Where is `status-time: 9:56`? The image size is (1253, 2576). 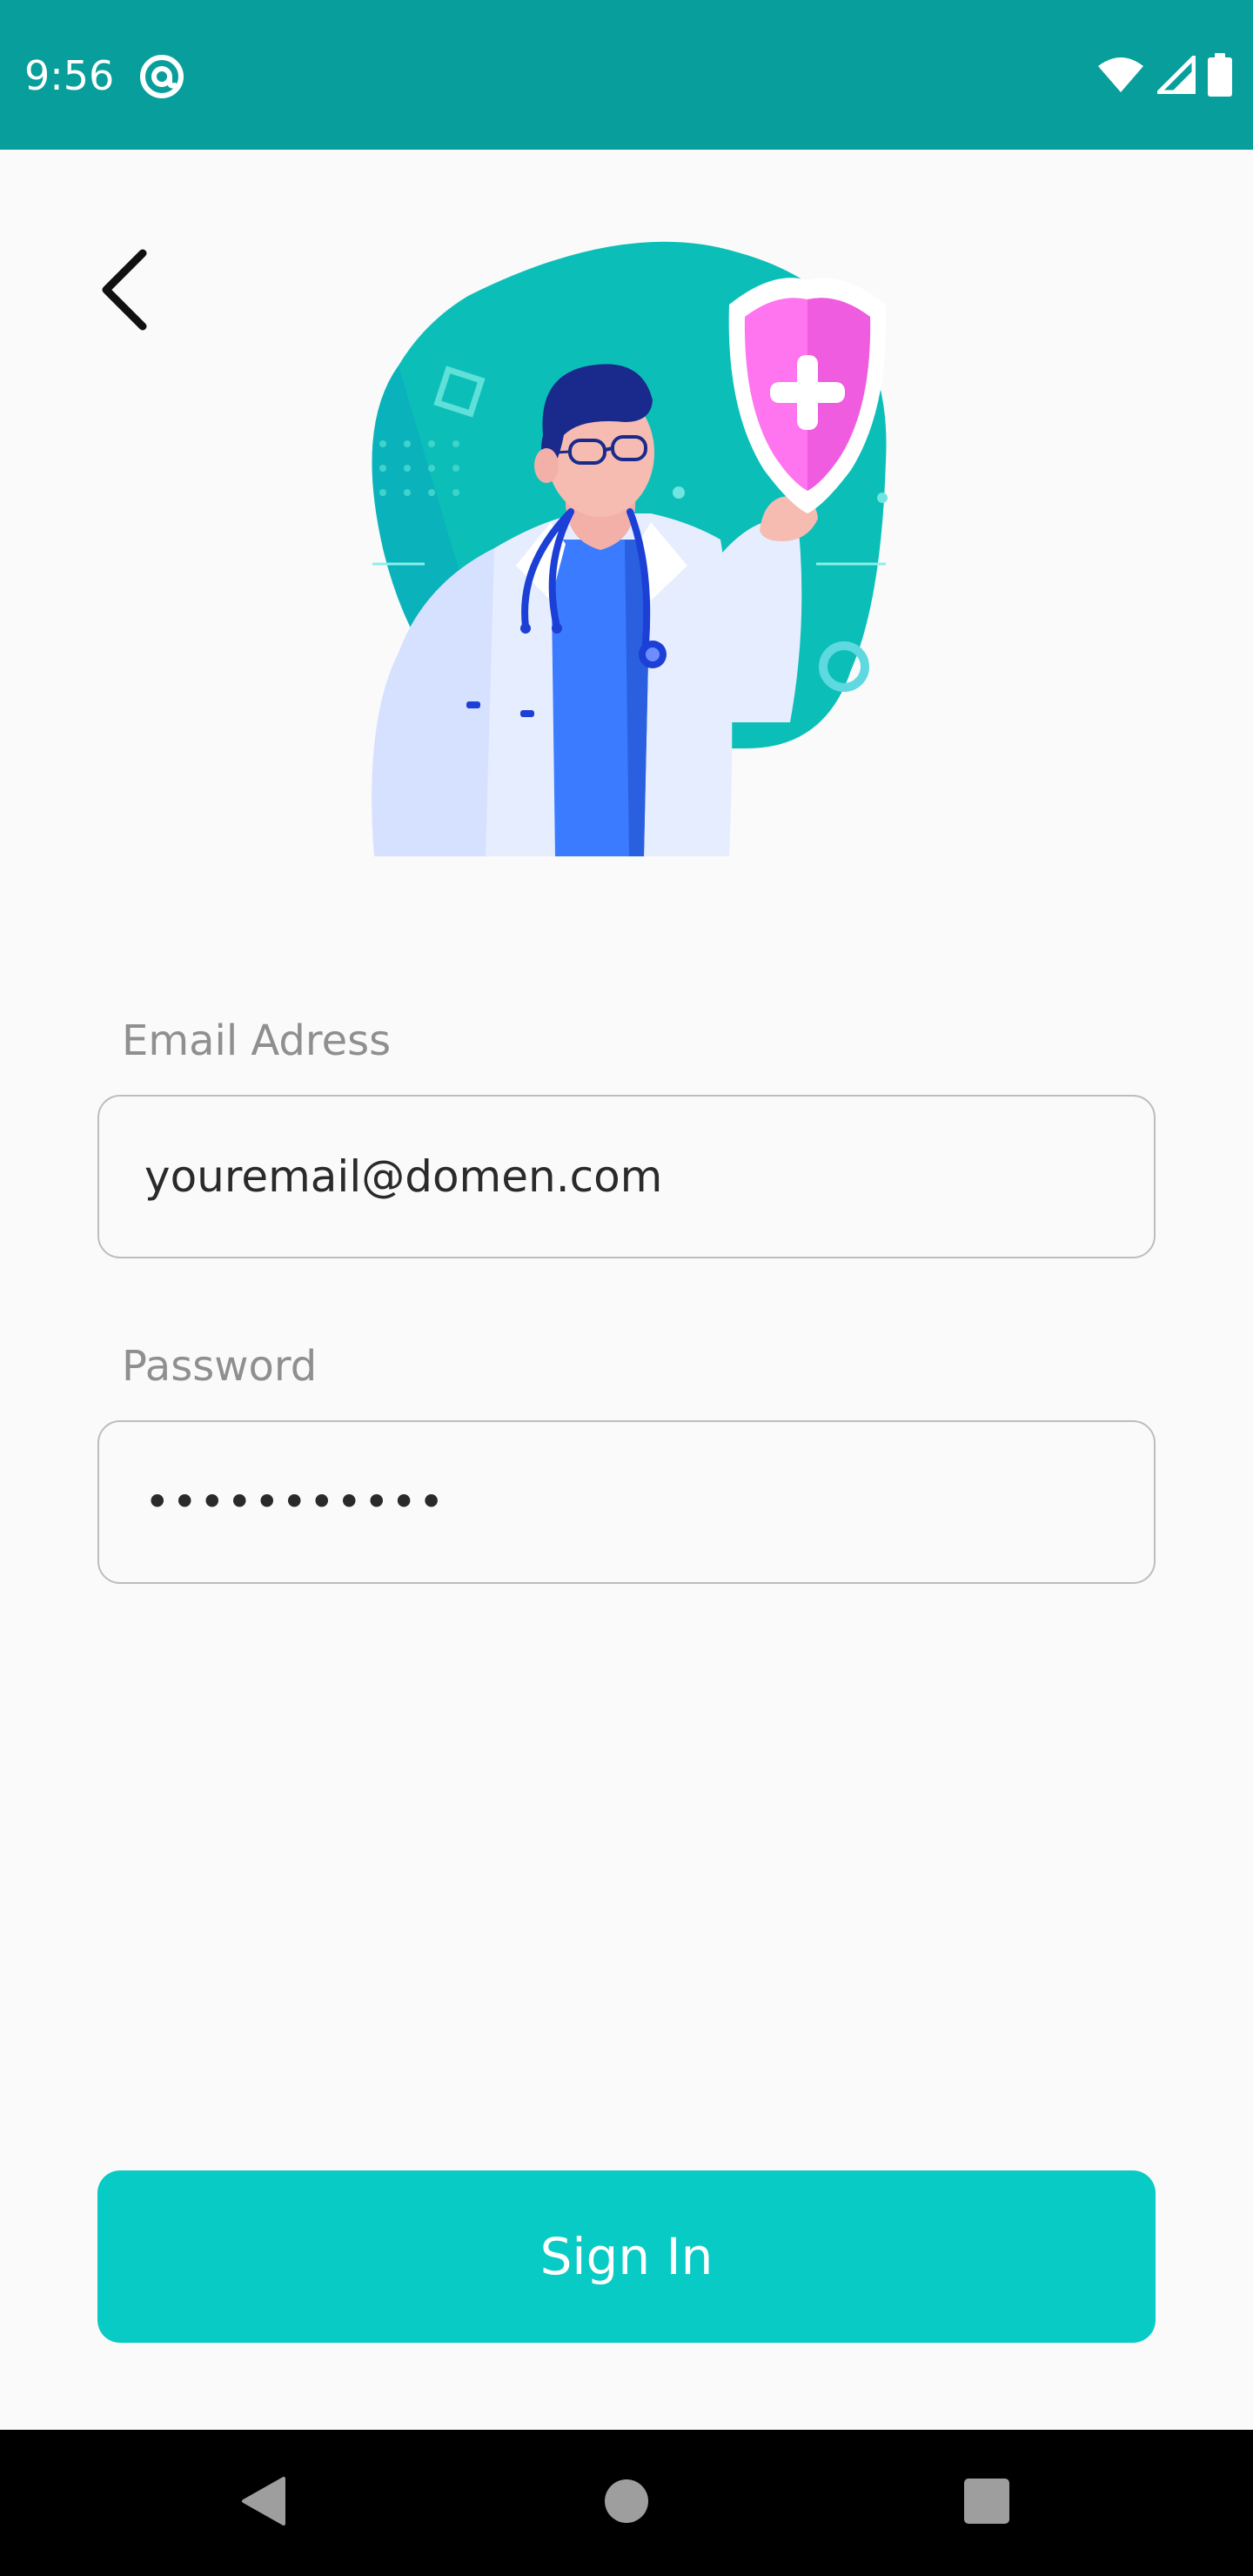 status-time: 9:56 is located at coordinates (69, 75).